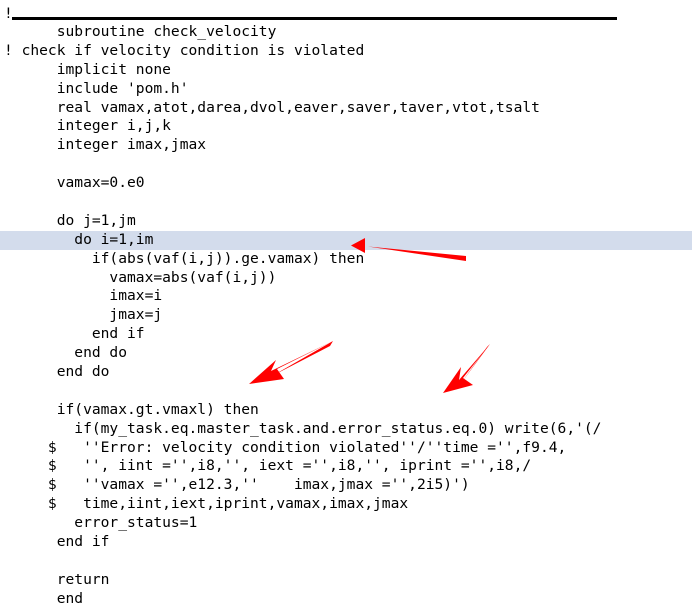 Image resolution: width=692 pixels, height=609 pixels. What do you see at coordinates (184, 258) in the screenshot?
I see `code-line: if(abs(vaf(i,j)).ge.vamax) then` at bounding box center [184, 258].